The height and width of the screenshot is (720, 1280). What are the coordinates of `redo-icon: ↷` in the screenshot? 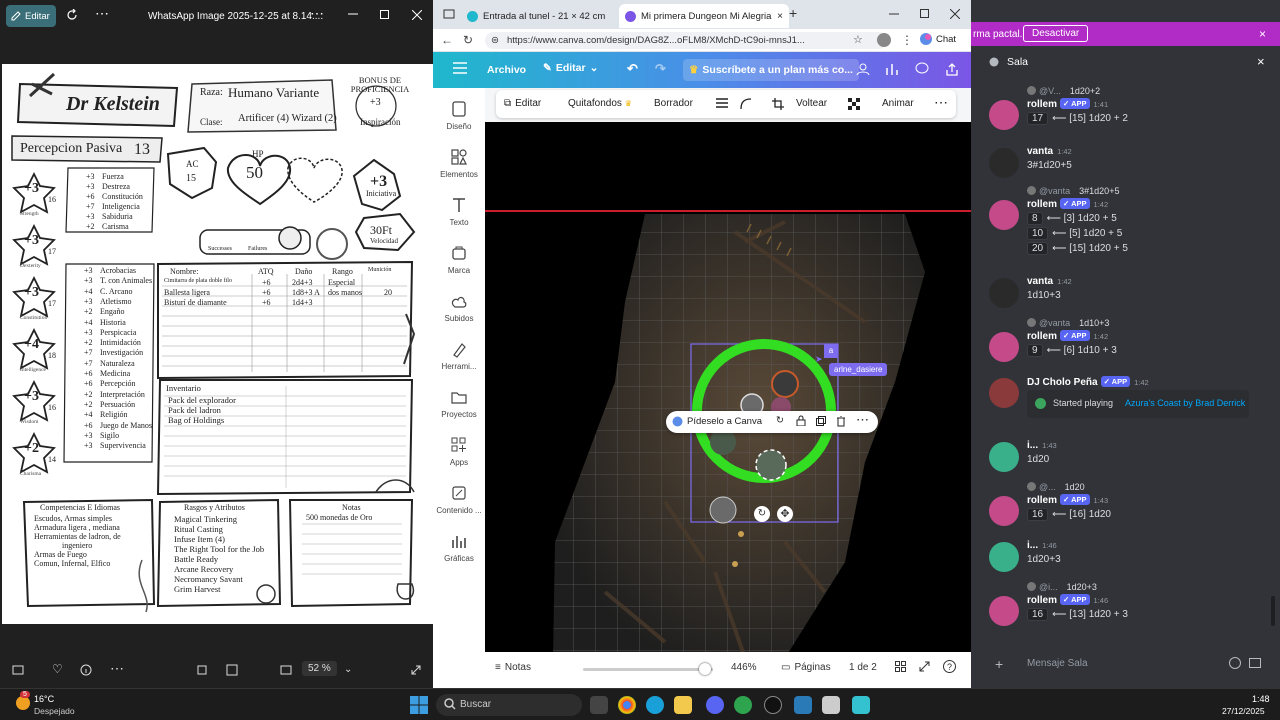 It's located at (660, 69).